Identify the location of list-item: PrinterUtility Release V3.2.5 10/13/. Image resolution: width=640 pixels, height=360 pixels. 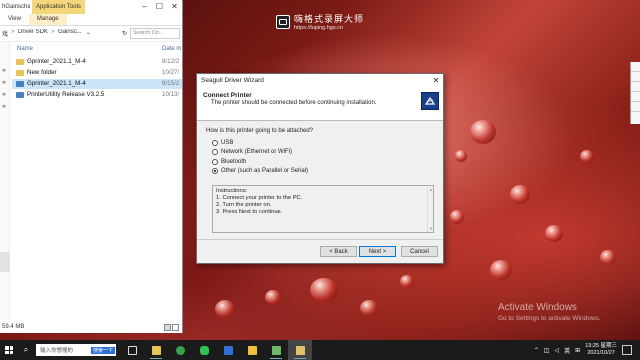
(97, 95).